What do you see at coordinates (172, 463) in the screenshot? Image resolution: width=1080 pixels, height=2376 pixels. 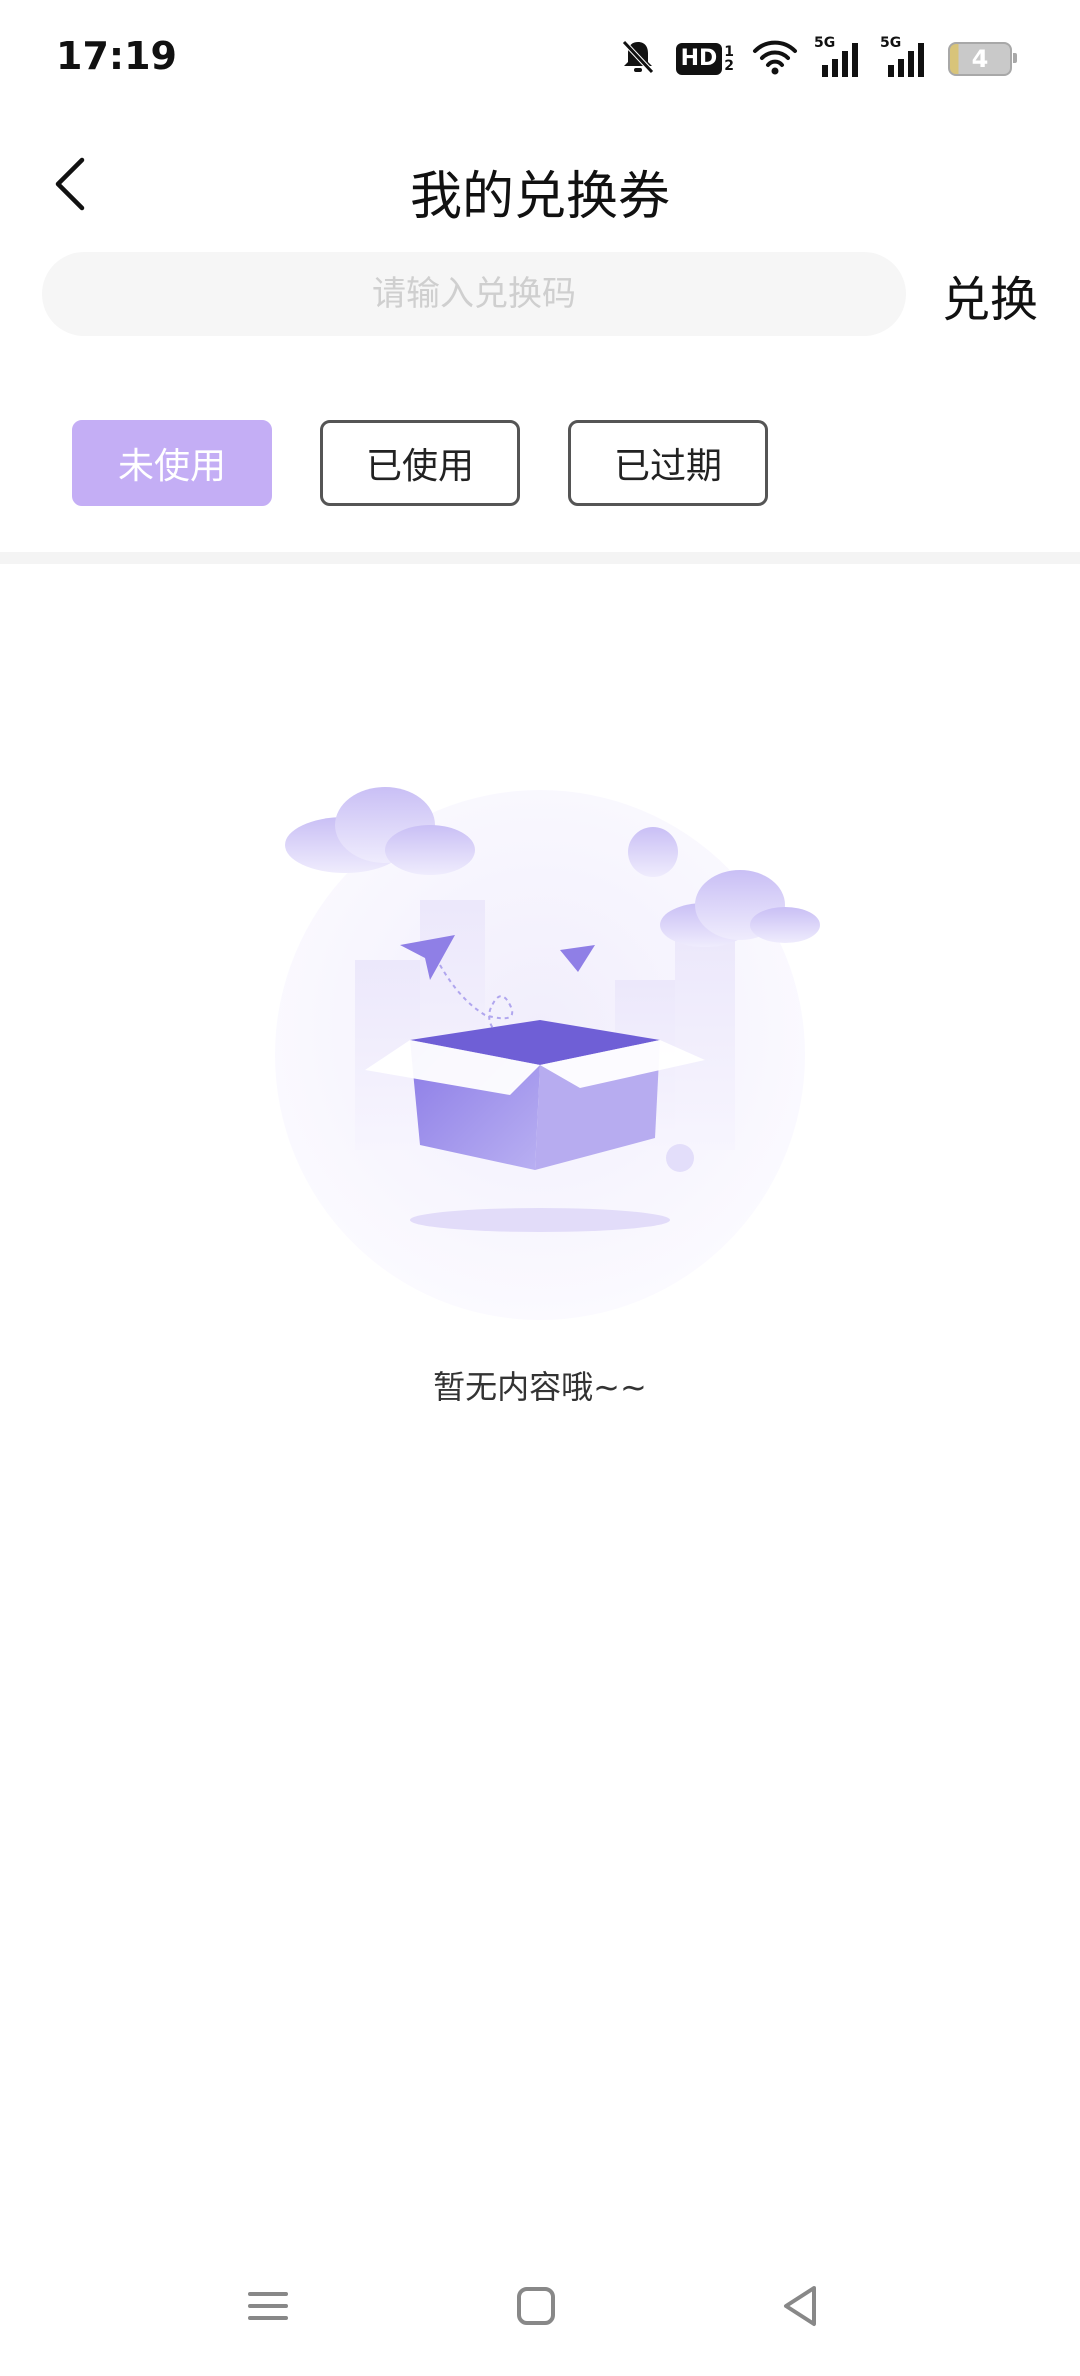 I see `tab-unused: 未使用` at bounding box center [172, 463].